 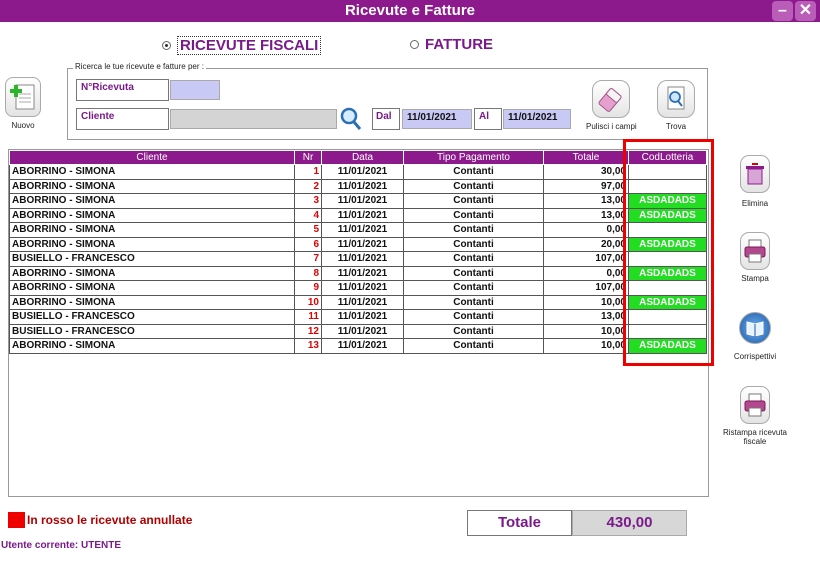 I want to click on cell-nr: 1, so click(x=308, y=172).